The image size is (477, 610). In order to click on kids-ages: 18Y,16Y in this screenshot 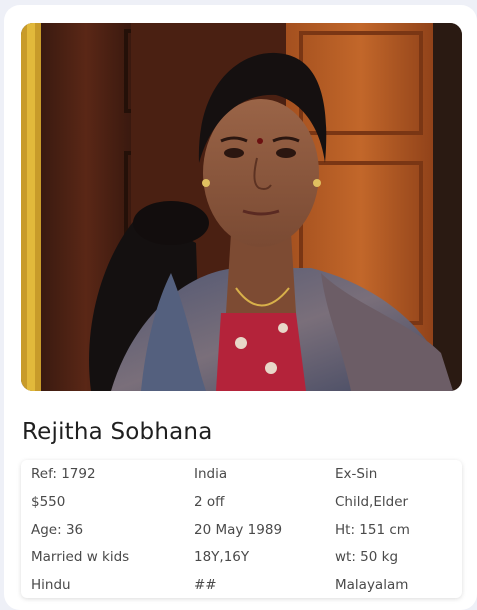, I will do `click(222, 557)`.